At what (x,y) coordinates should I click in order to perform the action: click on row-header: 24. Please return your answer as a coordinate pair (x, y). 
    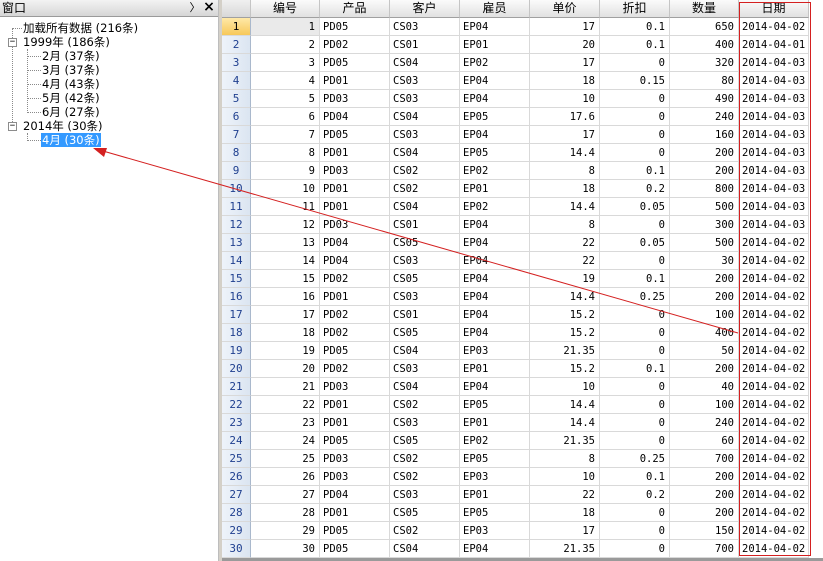
    Looking at the image, I should click on (236, 441).